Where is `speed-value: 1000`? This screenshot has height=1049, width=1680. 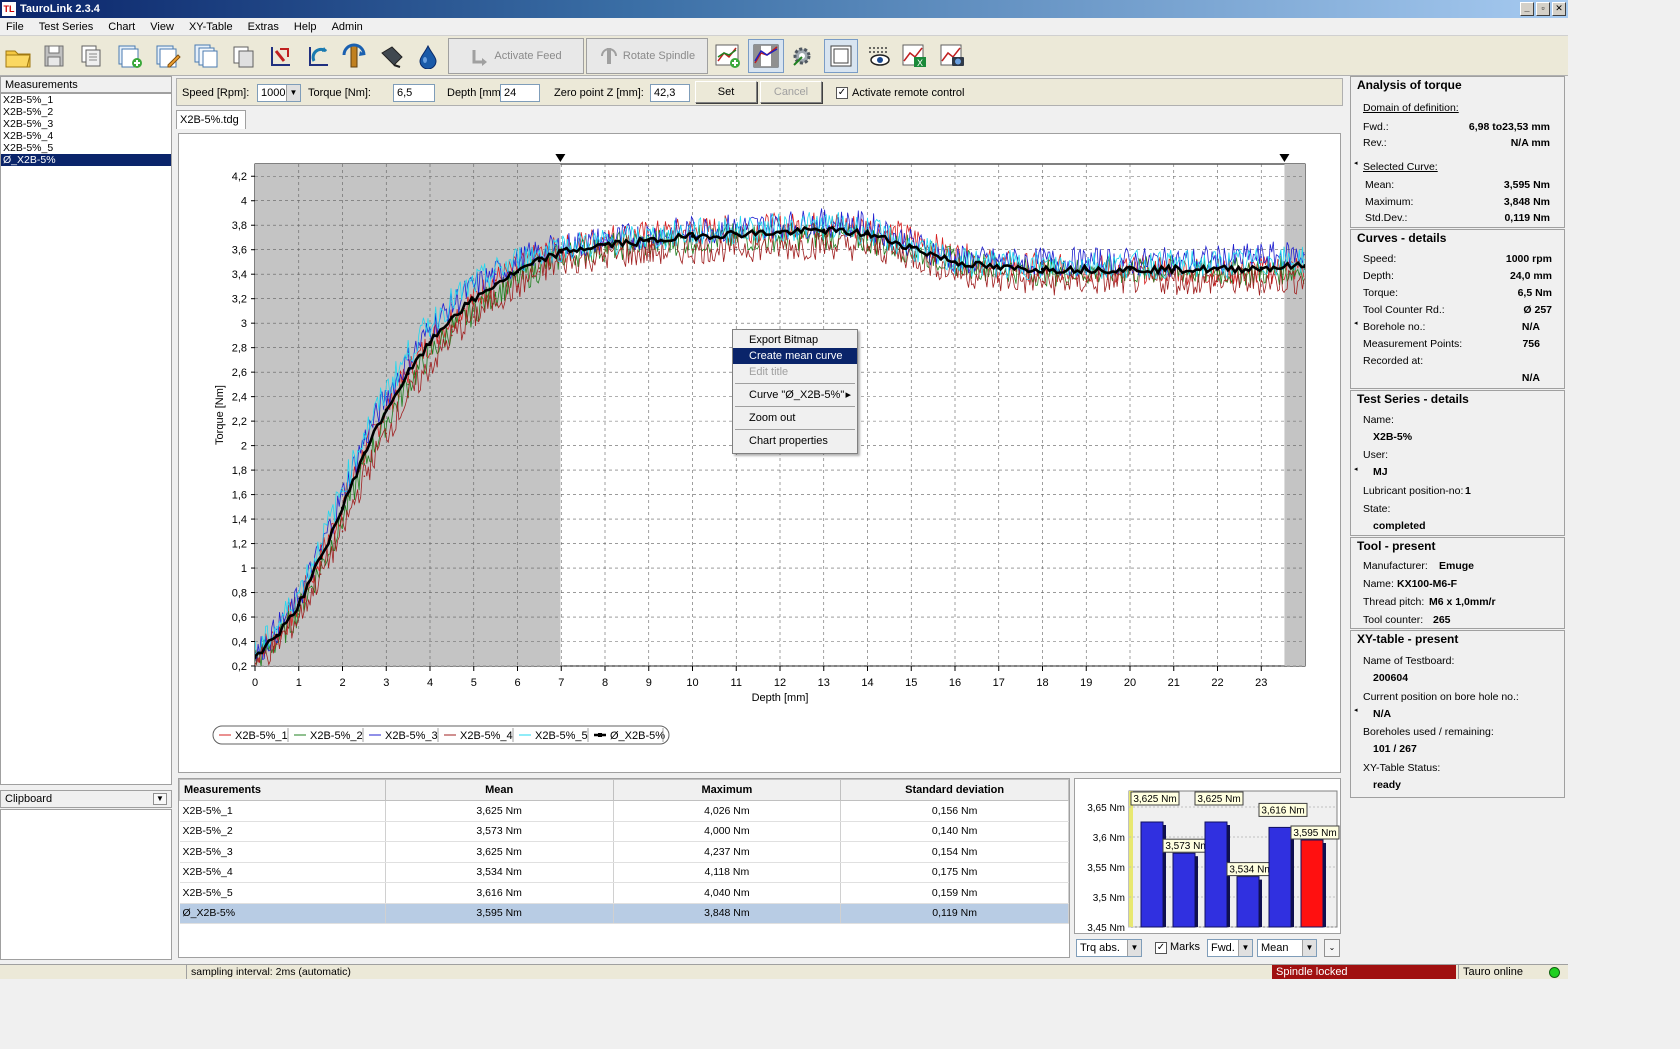 speed-value: 1000 is located at coordinates (273, 93).